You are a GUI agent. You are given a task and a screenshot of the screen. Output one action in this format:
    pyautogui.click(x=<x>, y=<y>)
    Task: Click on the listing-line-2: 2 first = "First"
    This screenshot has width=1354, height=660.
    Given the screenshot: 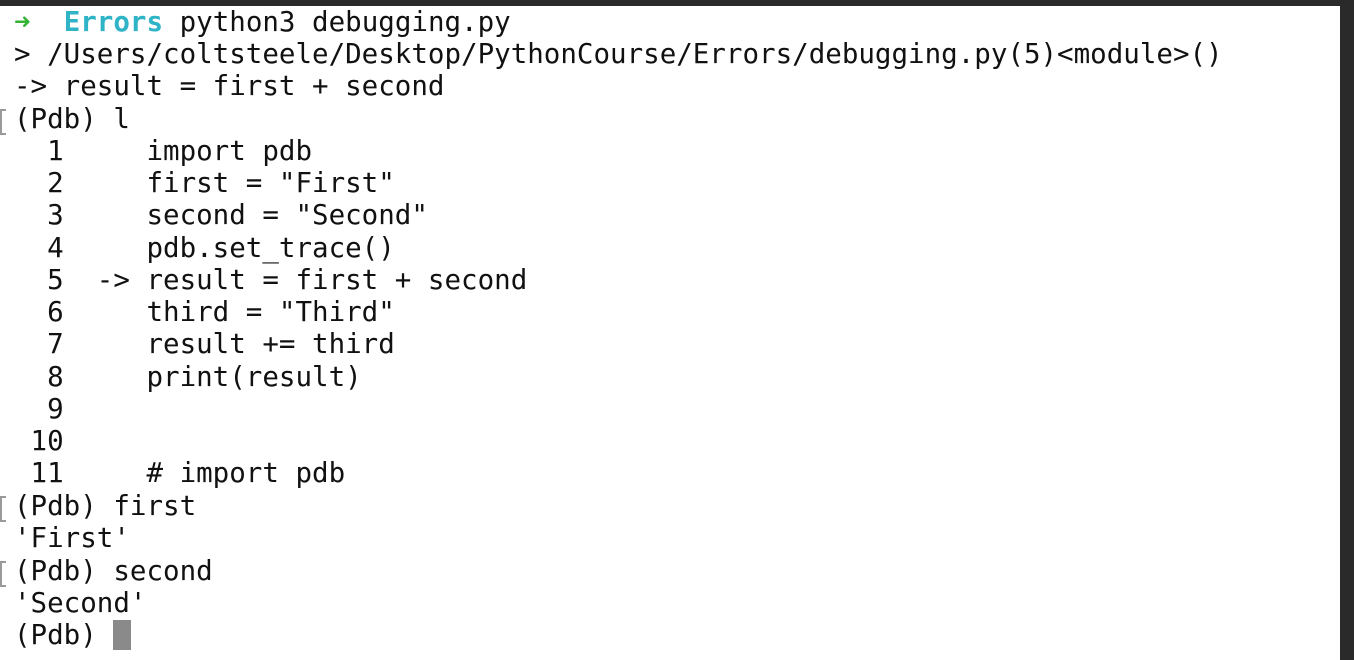 What is the action you would take?
    pyautogui.click(x=204, y=183)
    